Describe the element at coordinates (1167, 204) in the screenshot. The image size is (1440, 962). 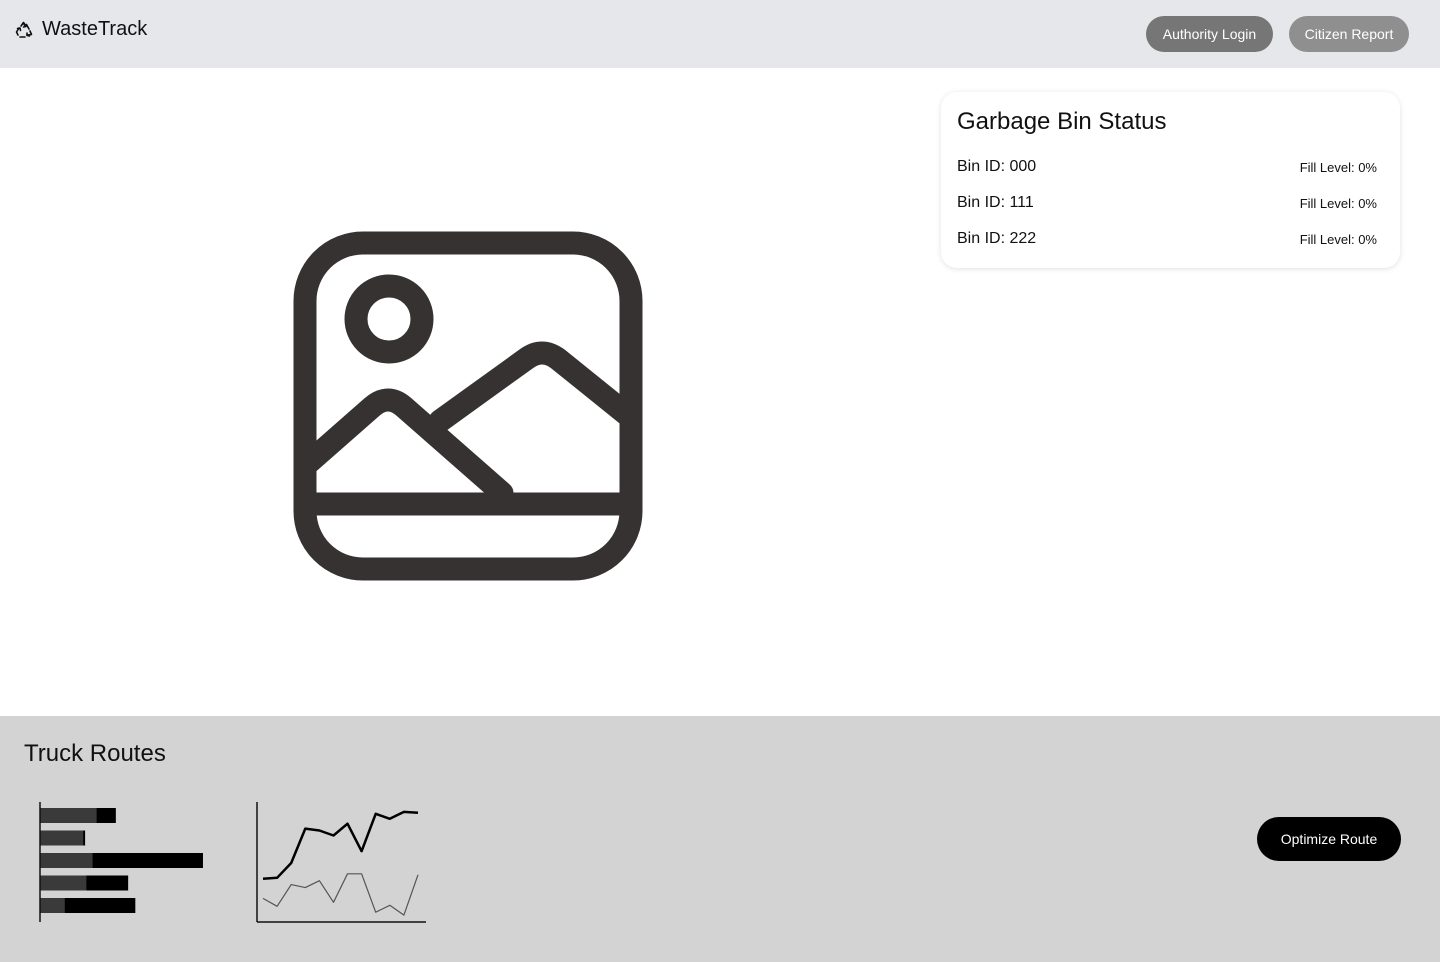
I see `bin-row: Bin ID: 111 Fill Level: 0%` at that location.